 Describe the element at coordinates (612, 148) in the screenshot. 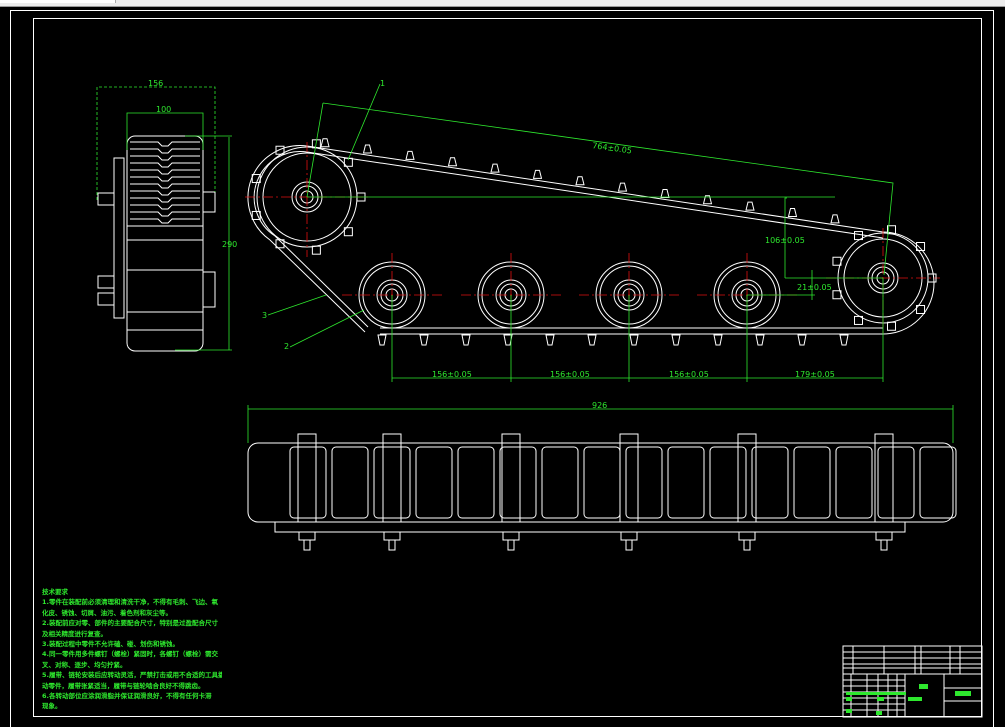

I see `dim-center-distance: 764±0.05` at that location.